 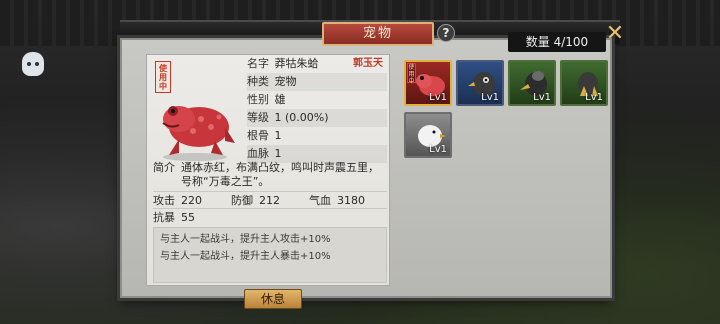 I want to click on pet-slot-white-bird: Lv1, so click(x=428, y=135).